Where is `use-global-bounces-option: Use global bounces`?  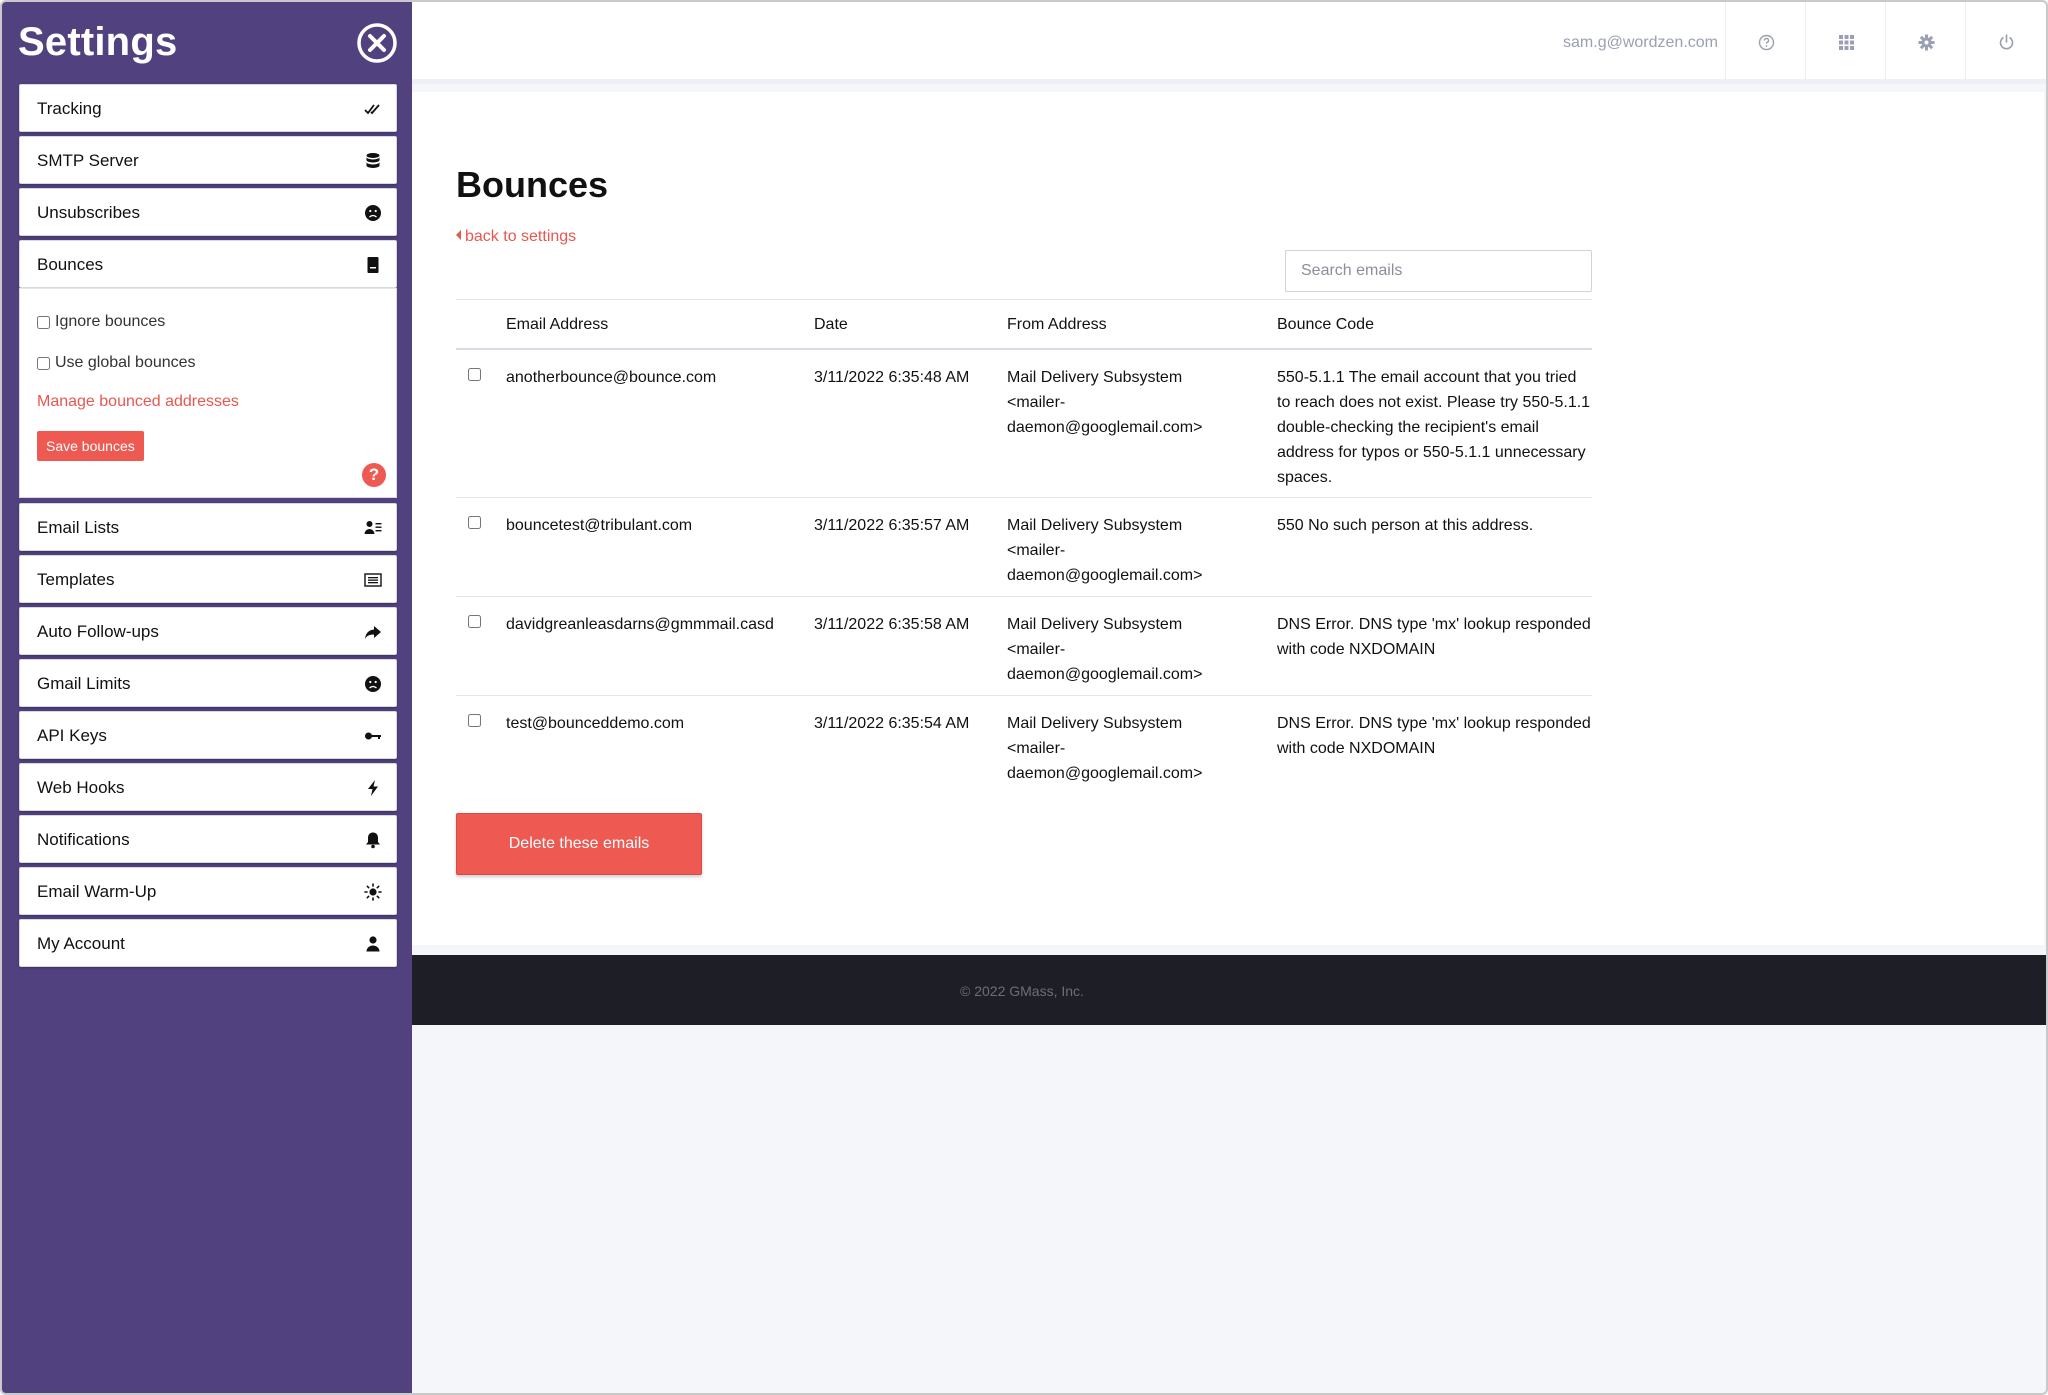
use-global-bounces-option: Use global bounces is located at coordinates (116, 363).